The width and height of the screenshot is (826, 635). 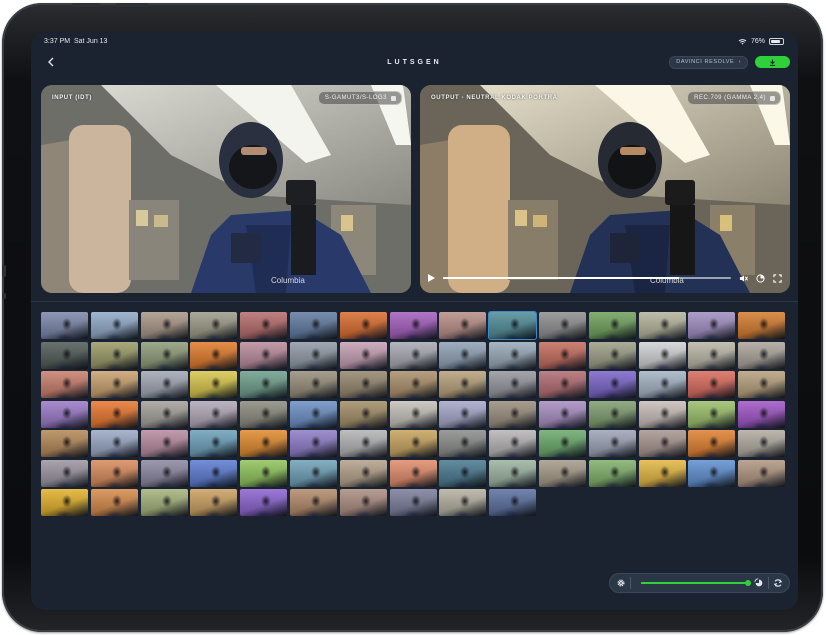 What do you see at coordinates (359, 98) in the screenshot?
I see `input-colorspace-button: S-GAMUT3/S-LOG3` at bounding box center [359, 98].